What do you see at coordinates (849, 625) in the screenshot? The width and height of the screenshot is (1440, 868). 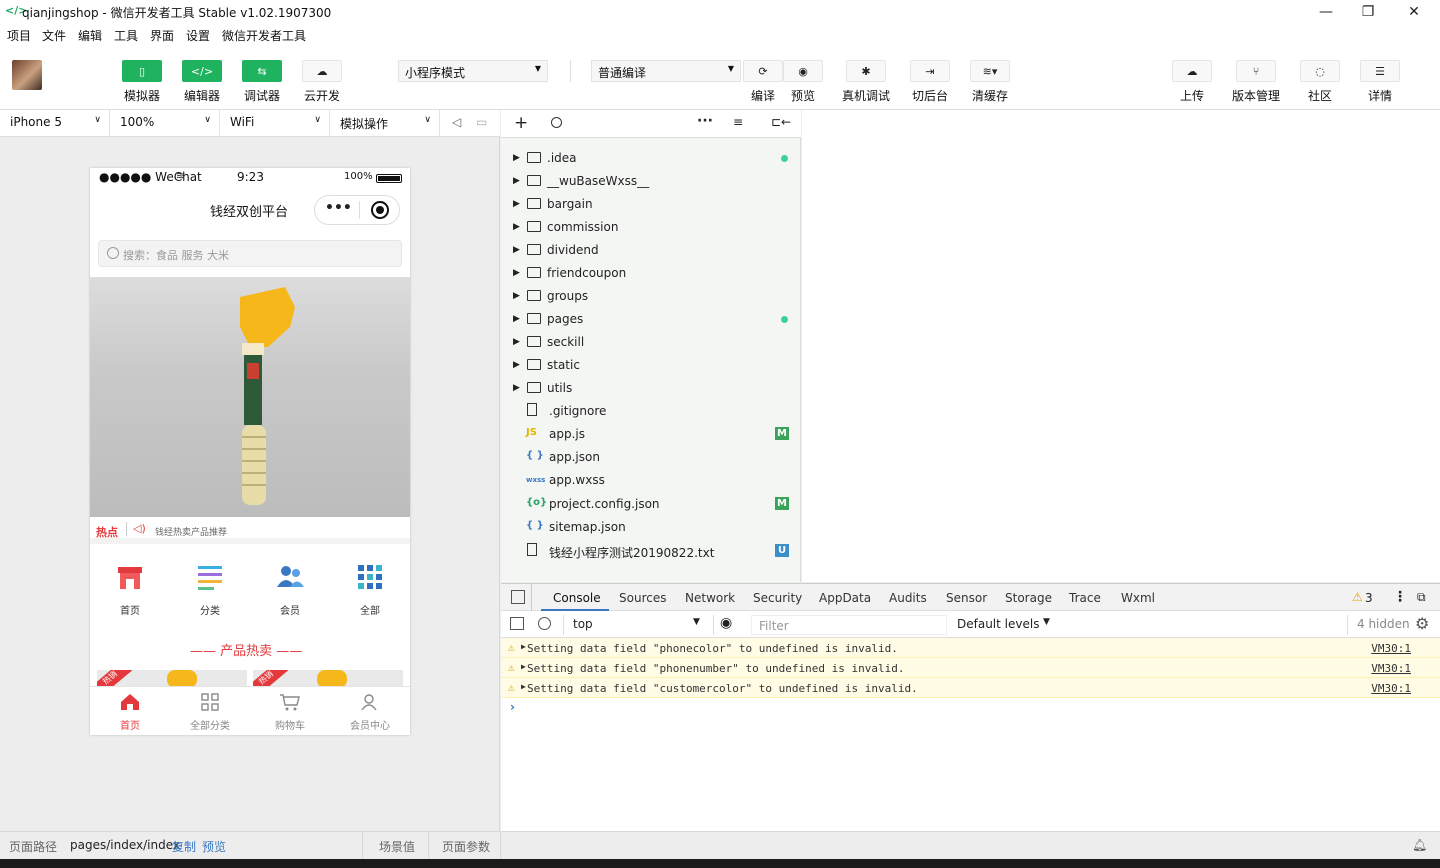 I see `filter-input: Filter` at bounding box center [849, 625].